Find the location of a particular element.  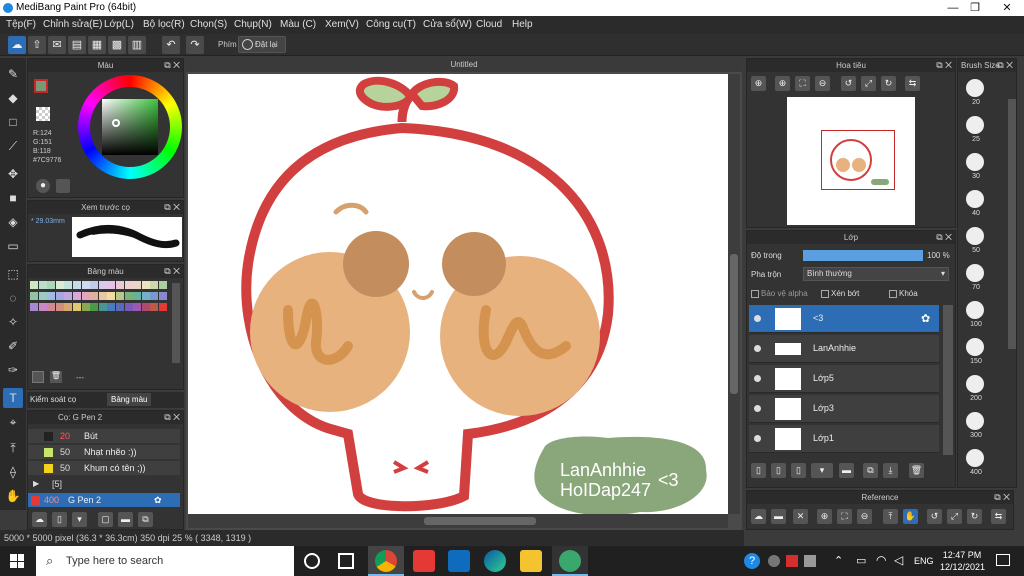

menu-capture: Chụp(N) is located at coordinates (253, 24).